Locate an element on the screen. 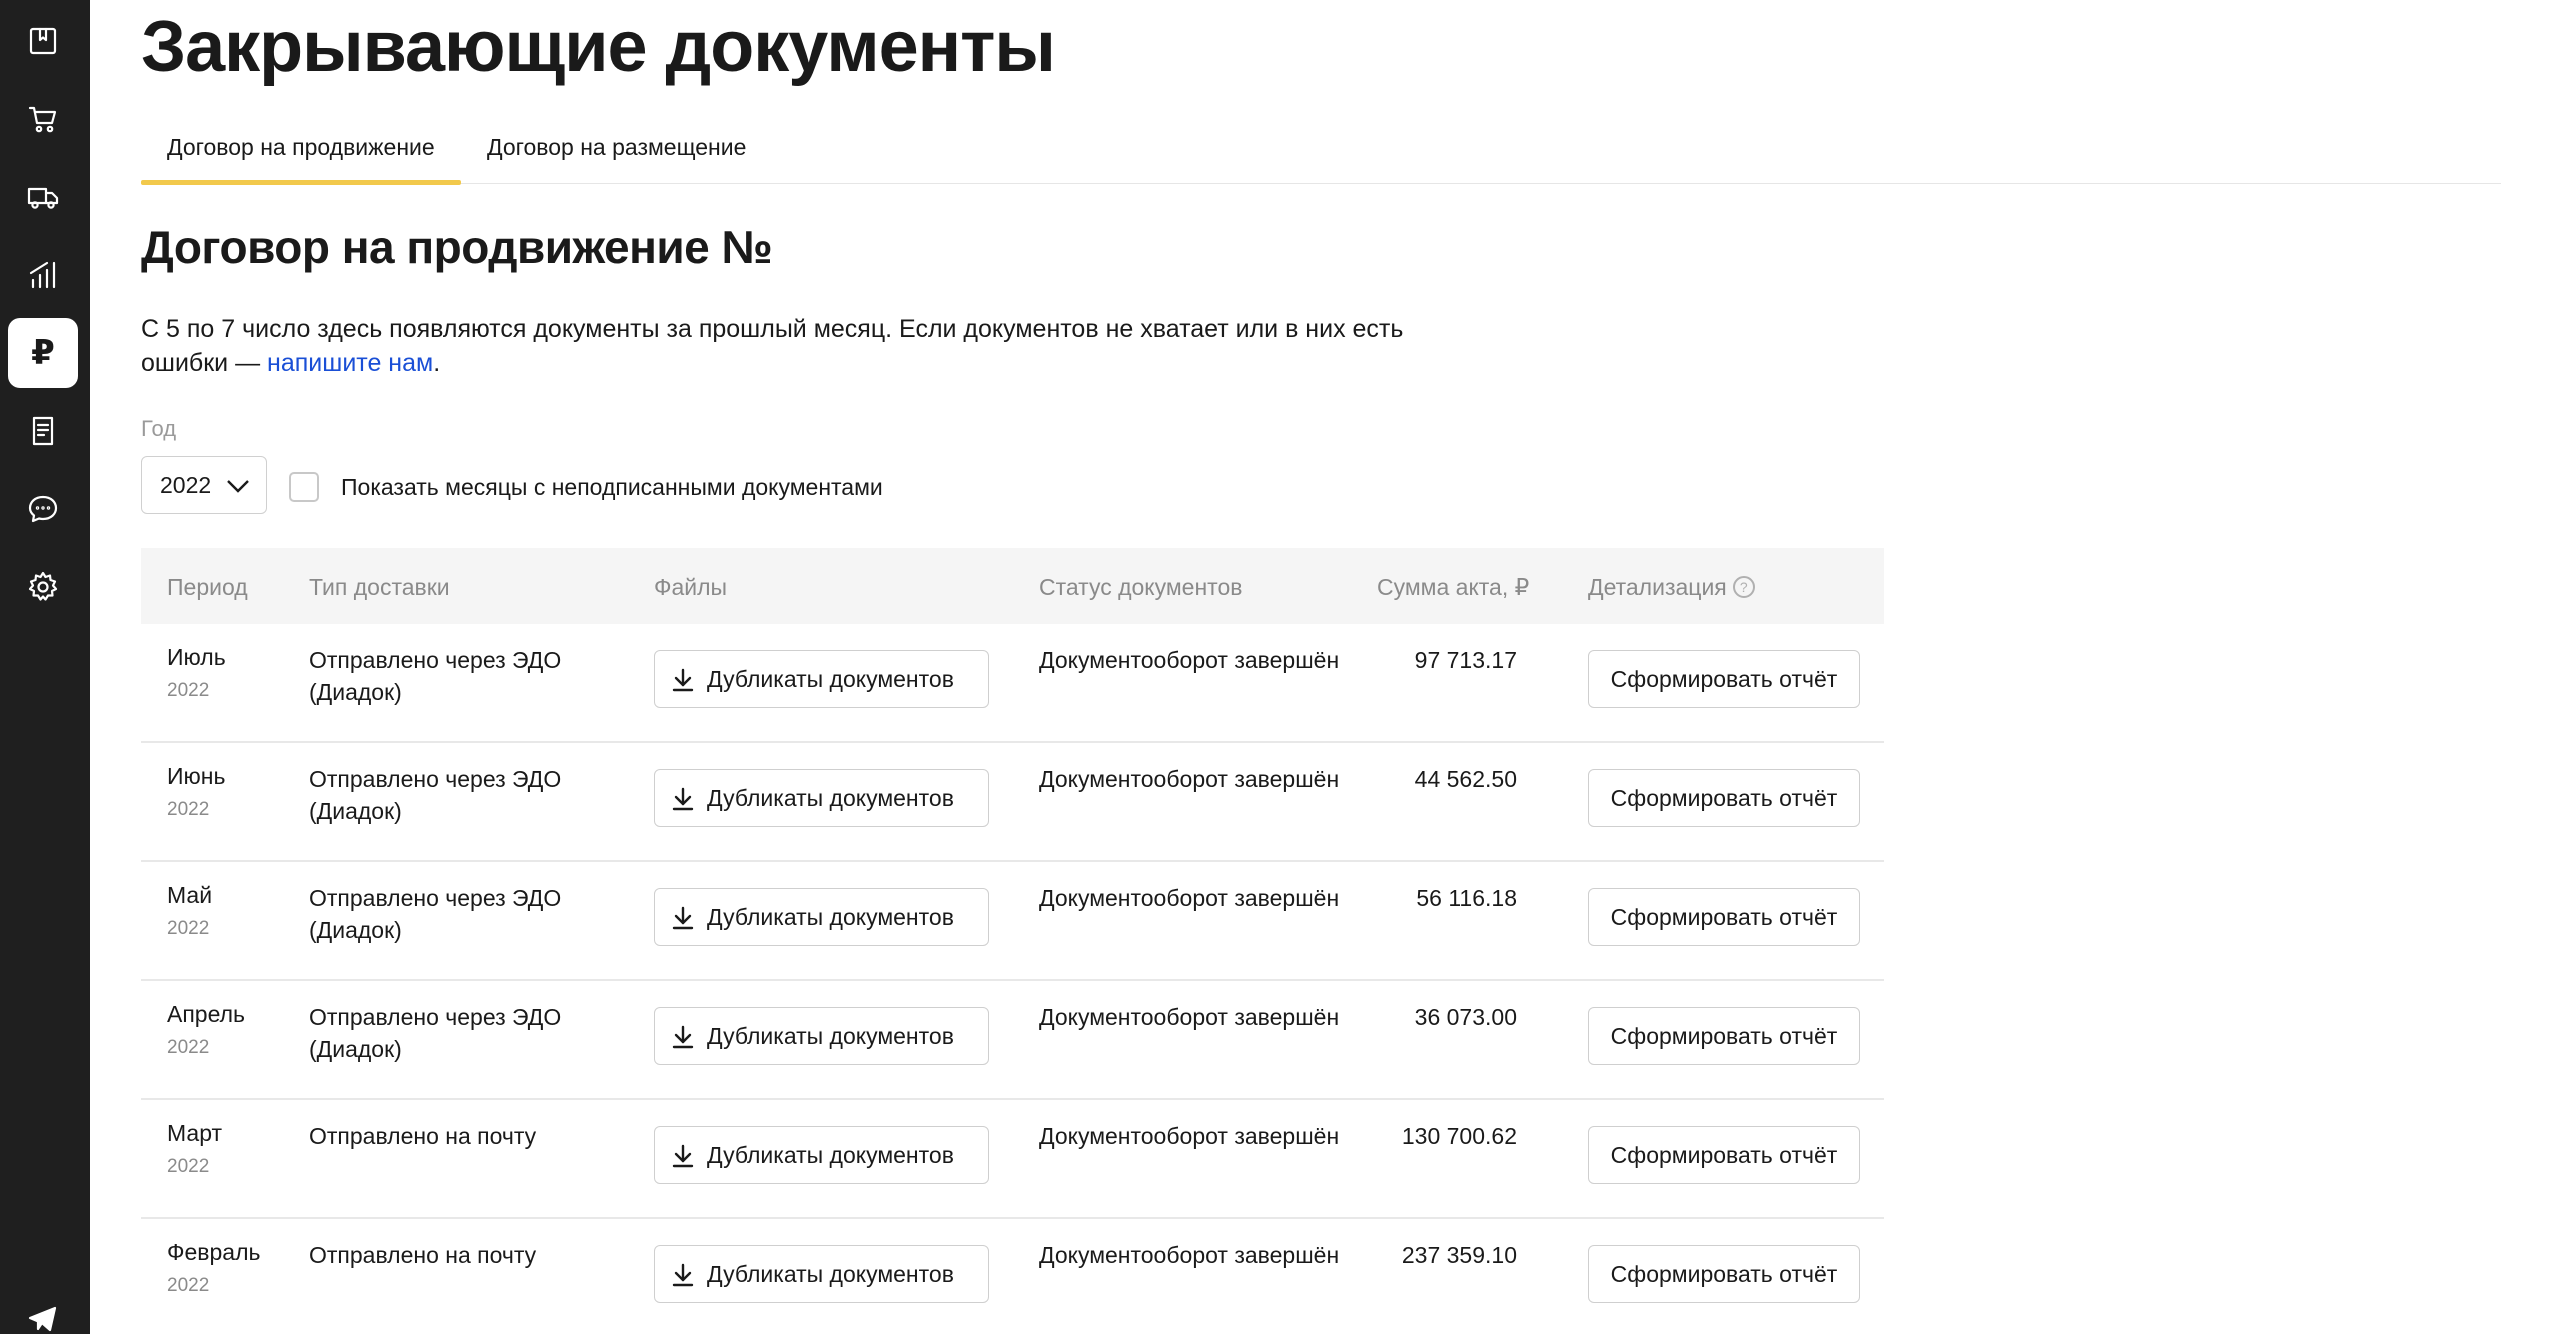 Image resolution: width=2560 pixels, height=1334 pixels. chevron-down-icon is located at coordinates (238, 486).